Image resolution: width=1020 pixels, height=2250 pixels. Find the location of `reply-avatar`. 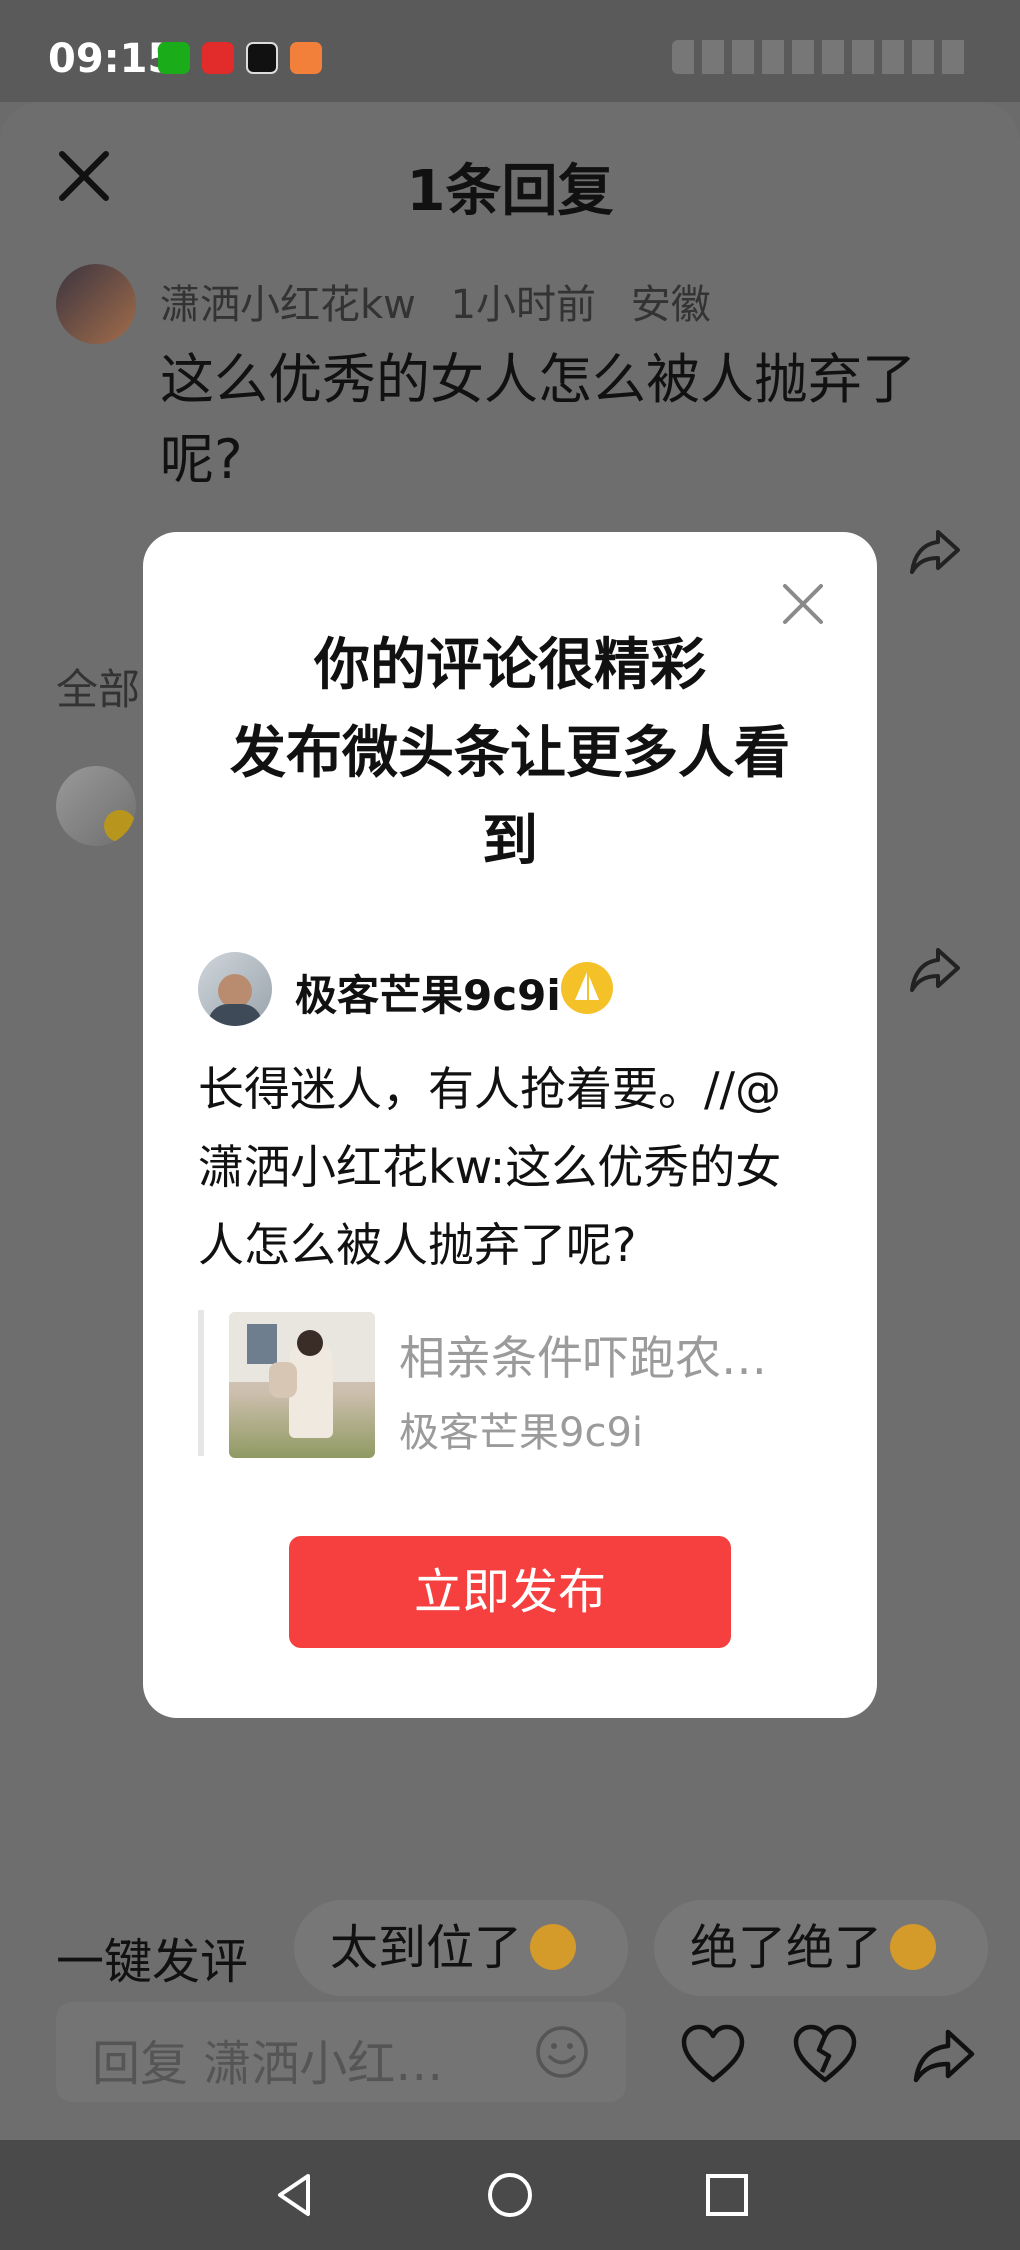

reply-avatar is located at coordinates (96, 806).